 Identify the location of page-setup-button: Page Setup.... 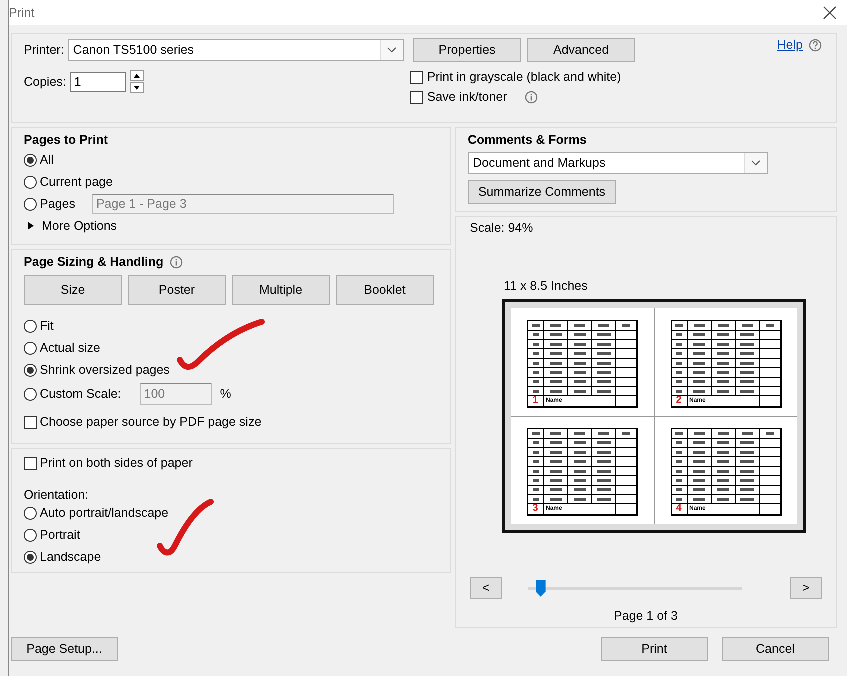
(64, 649).